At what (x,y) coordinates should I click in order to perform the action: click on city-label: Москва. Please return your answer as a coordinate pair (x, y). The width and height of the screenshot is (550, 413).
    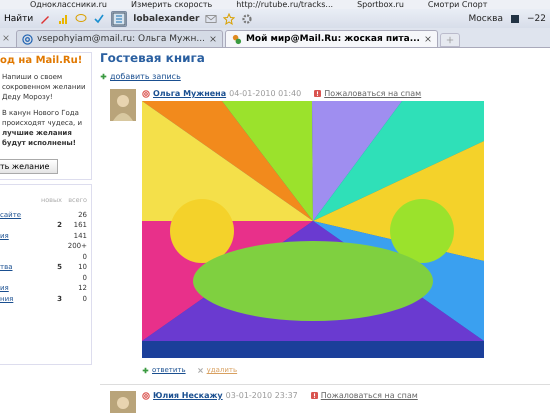
    Looking at the image, I should click on (485, 19).